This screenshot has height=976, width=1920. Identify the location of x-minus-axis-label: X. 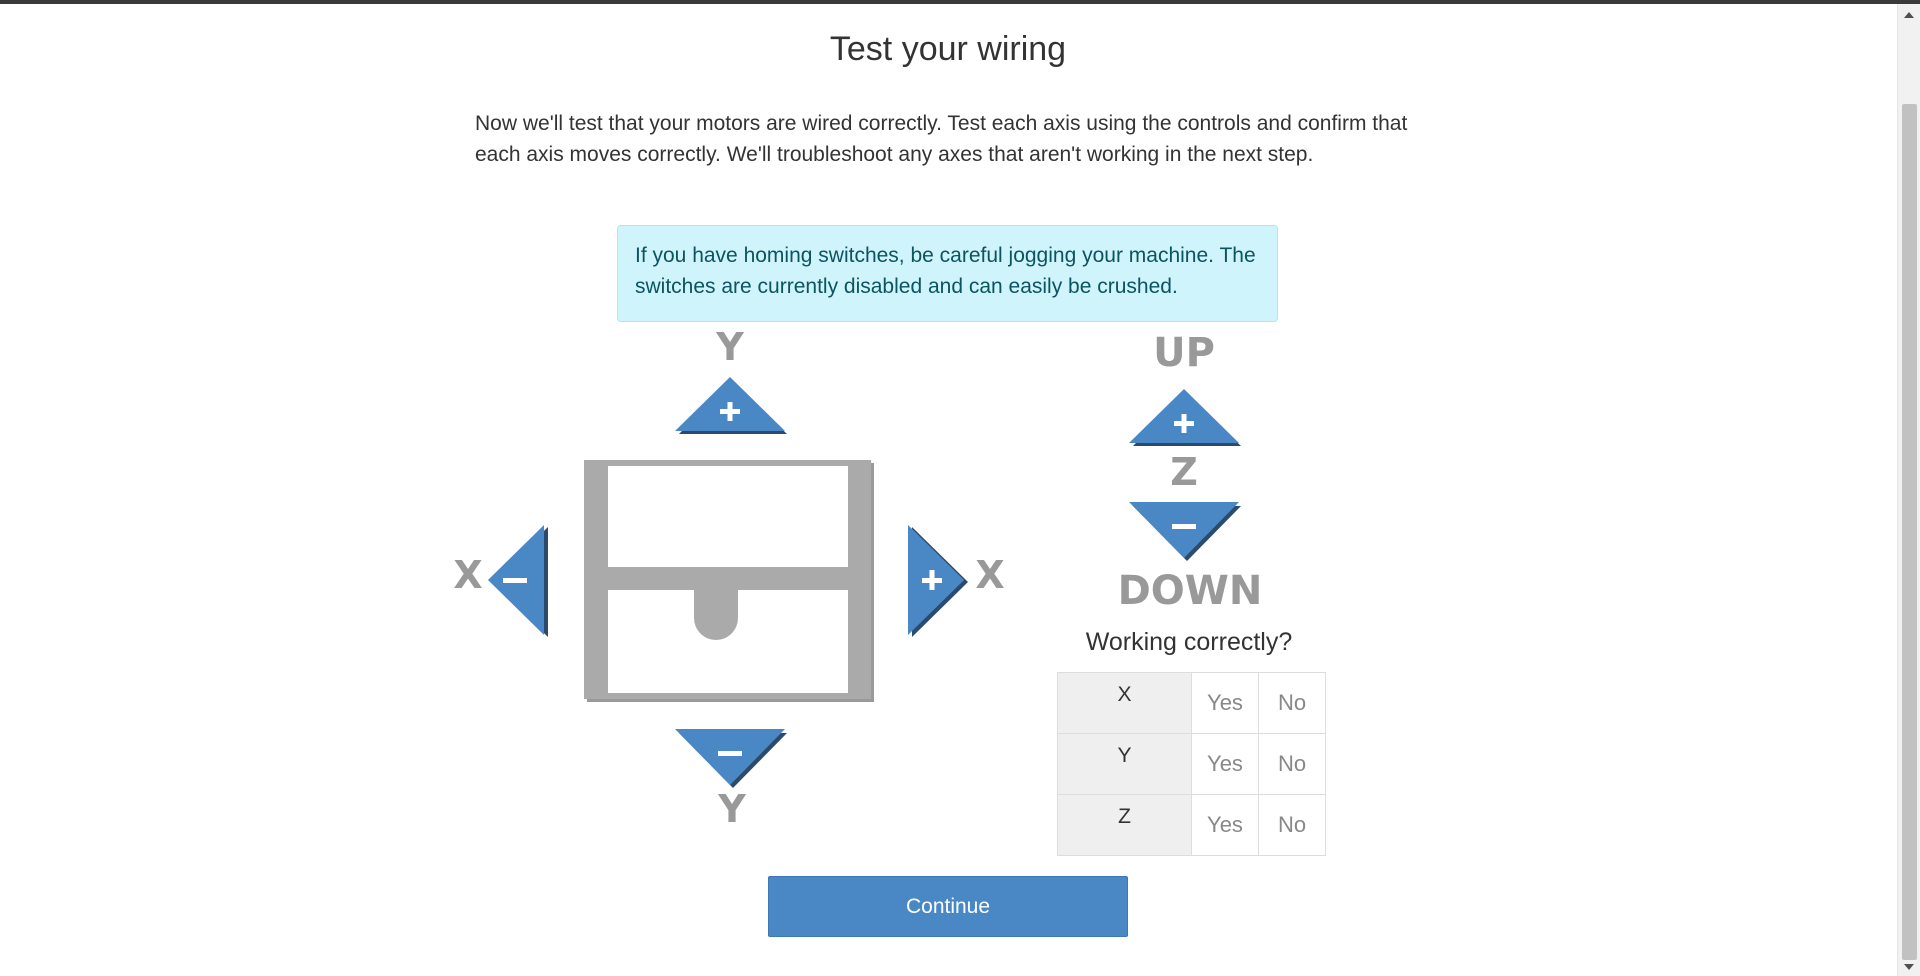
(468, 575).